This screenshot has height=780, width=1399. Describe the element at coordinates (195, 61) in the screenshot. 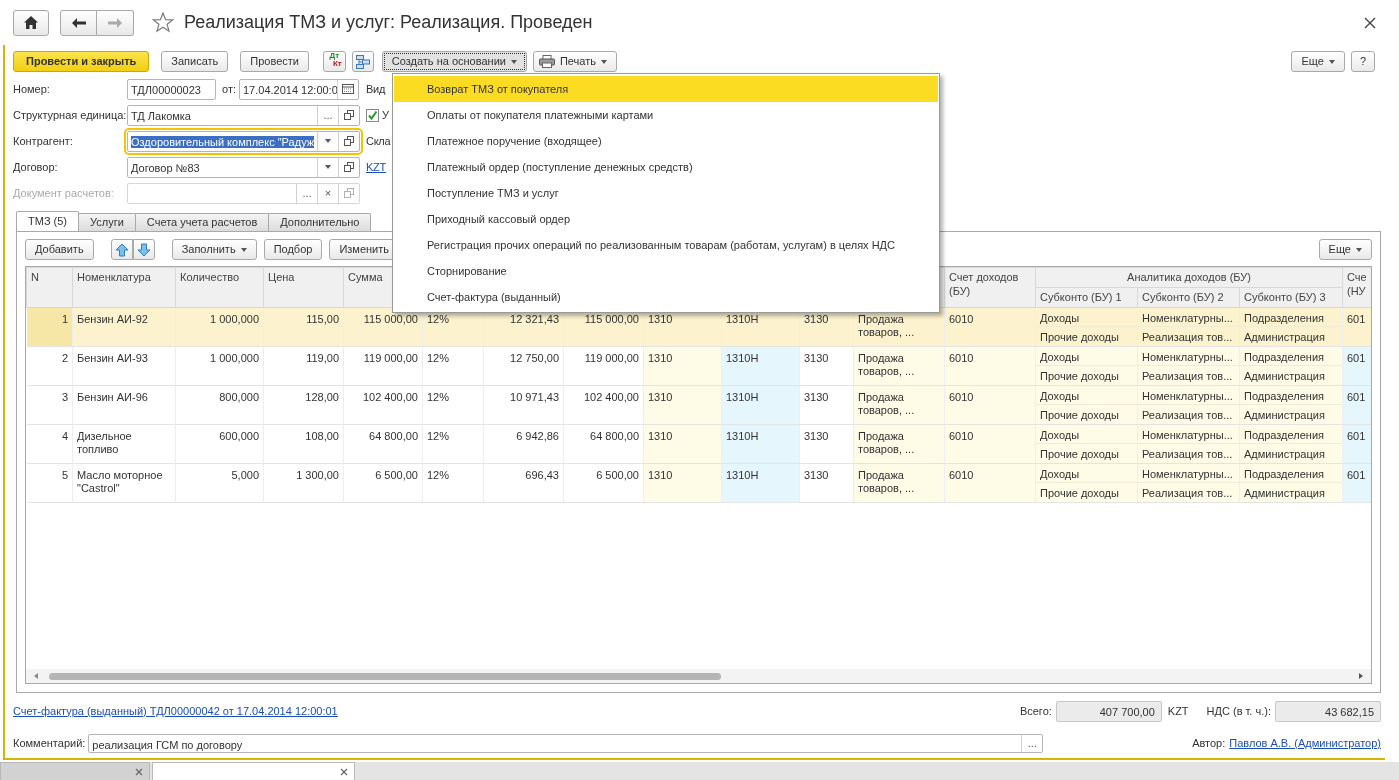

I see `toolbar-button: Записать` at that location.